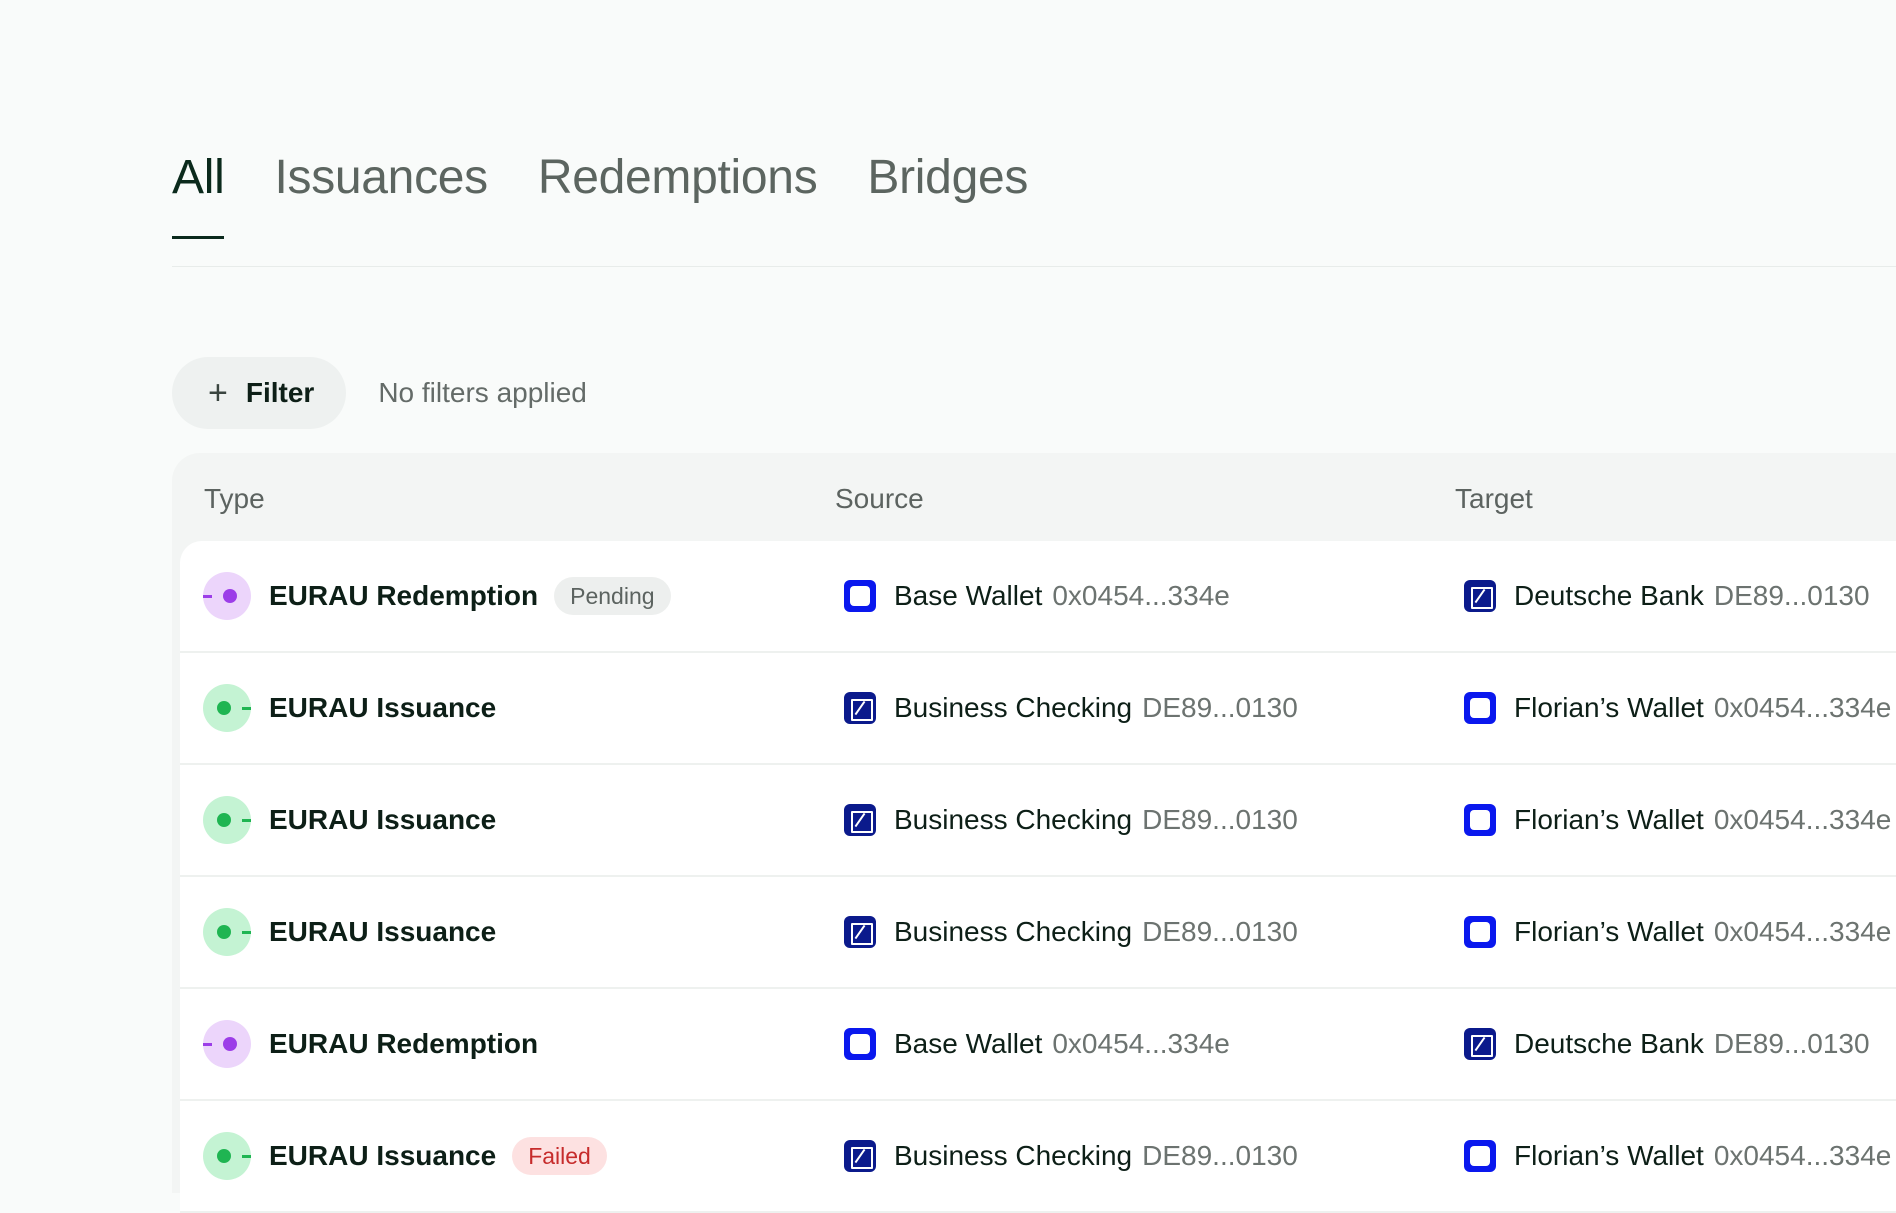 The height and width of the screenshot is (1213, 1896). I want to click on tabs: All Issuances Redemptions Bridges, so click(600, 194).